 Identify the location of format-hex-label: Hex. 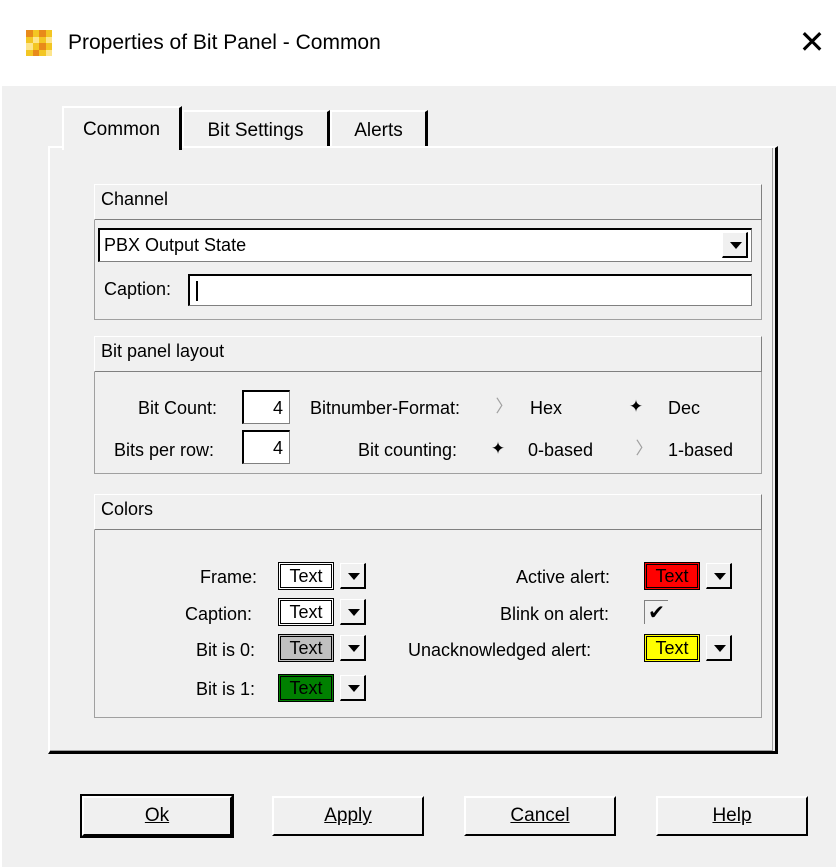
(546, 408).